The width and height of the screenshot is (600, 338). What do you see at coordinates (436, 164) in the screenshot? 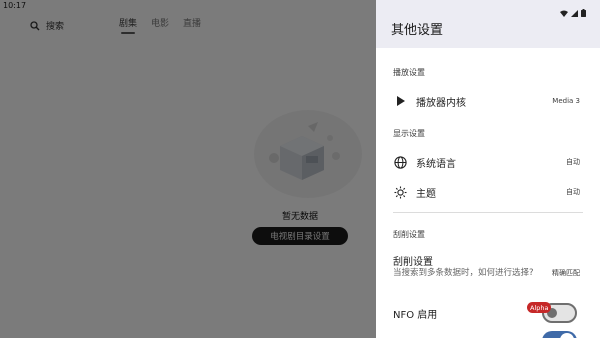
I see `setting-label: 系统语言` at bounding box center [436, 164].